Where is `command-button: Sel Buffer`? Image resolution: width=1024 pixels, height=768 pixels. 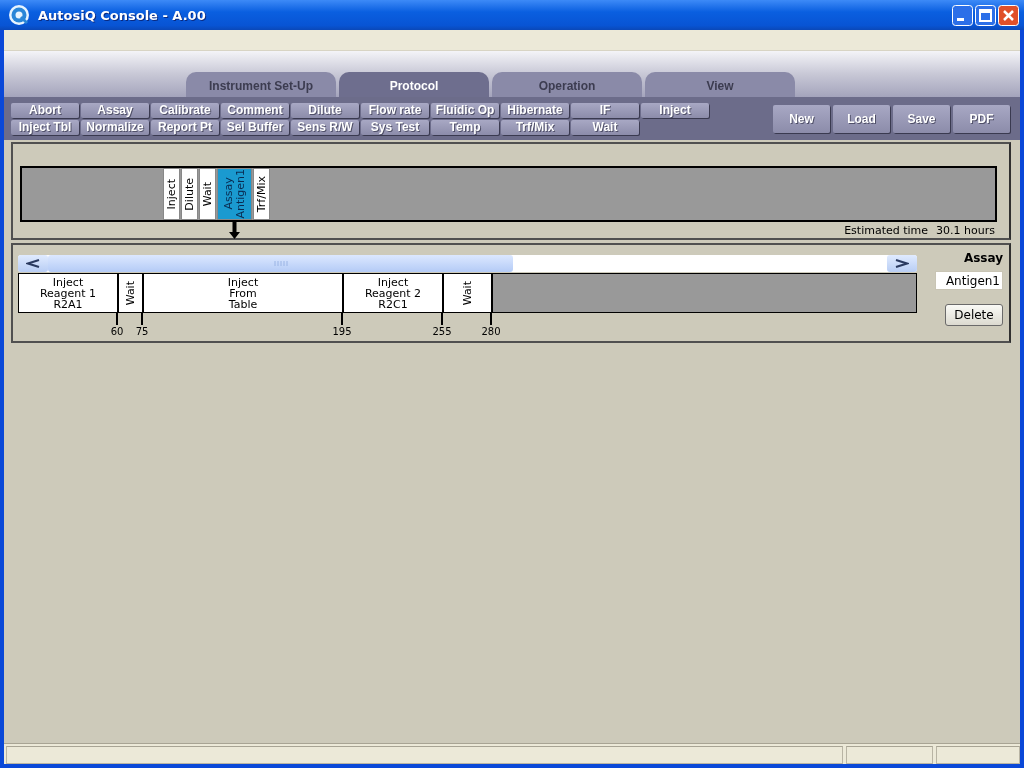 command-button: Sel Buffer is located at coordinates (255, 127).